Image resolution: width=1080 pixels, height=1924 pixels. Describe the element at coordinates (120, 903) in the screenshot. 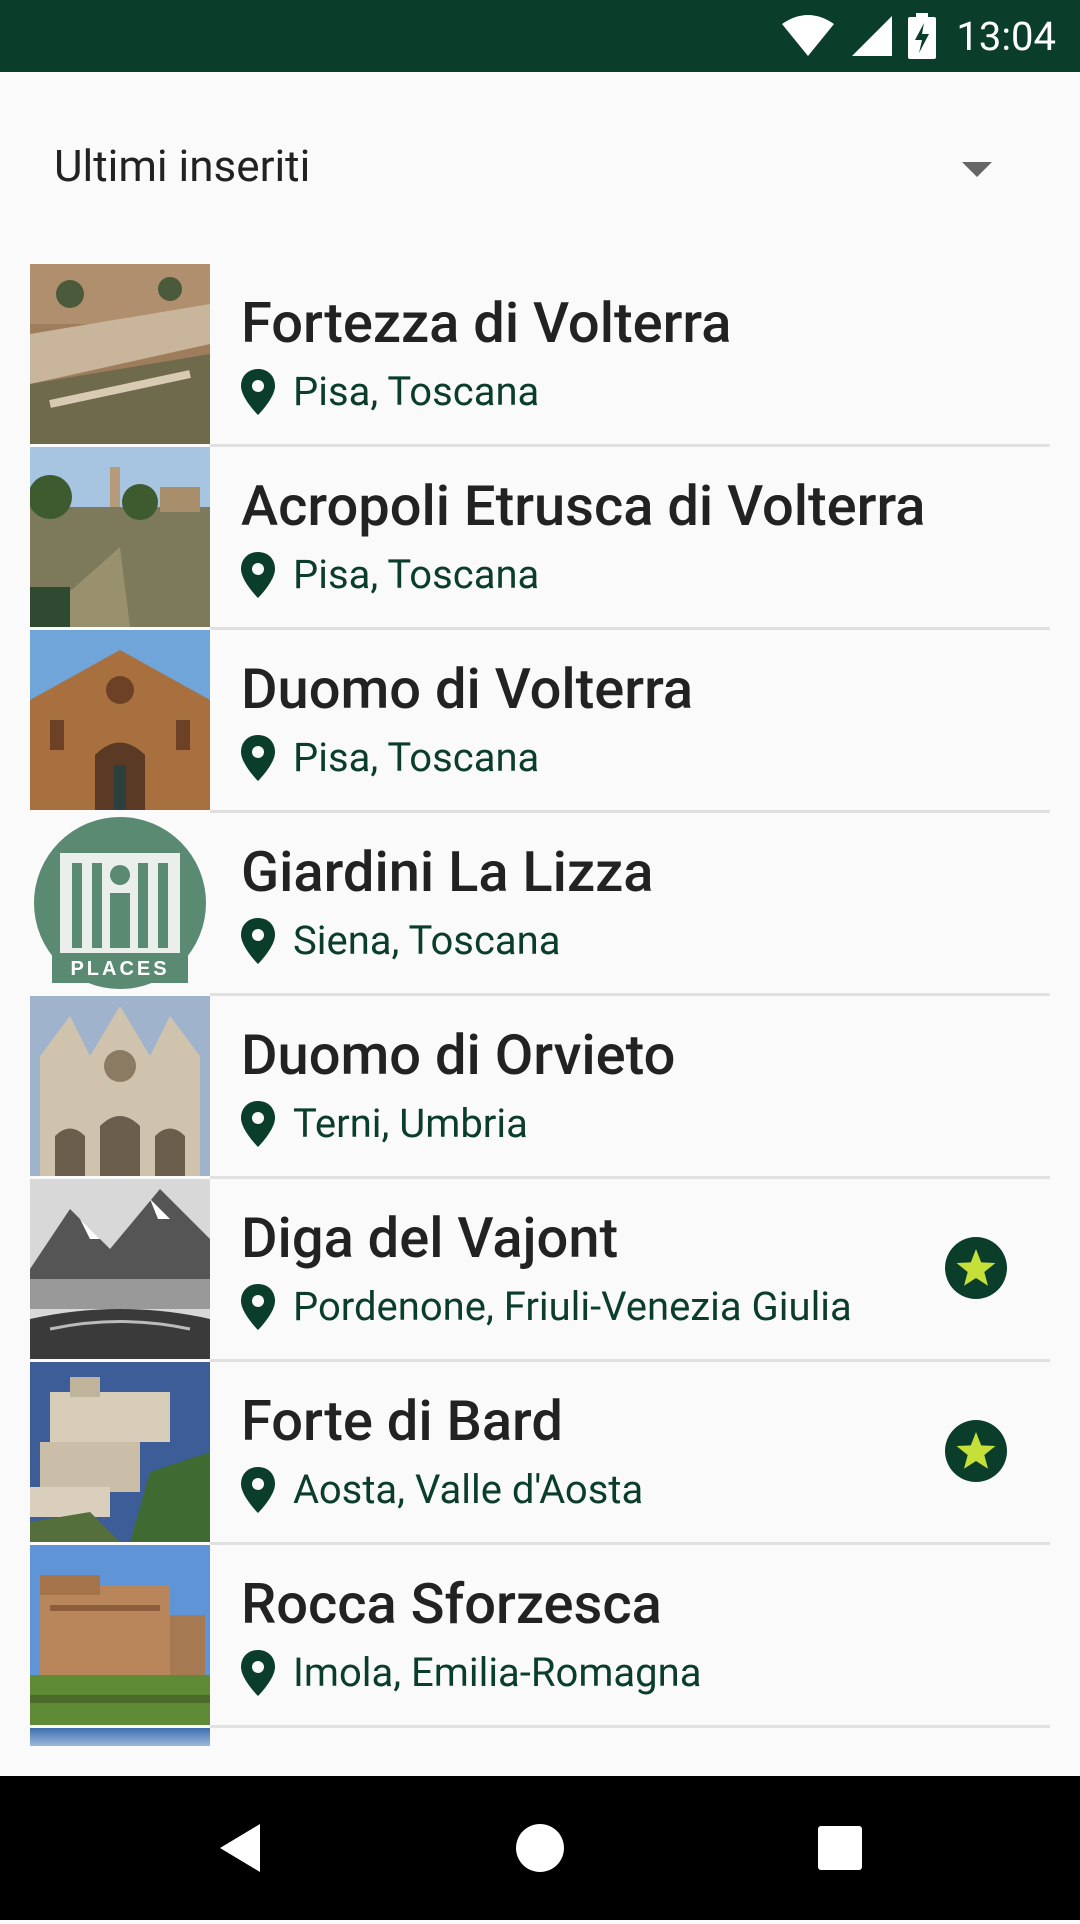

I see `nice-places-logo: NICE PLACES` at that location.